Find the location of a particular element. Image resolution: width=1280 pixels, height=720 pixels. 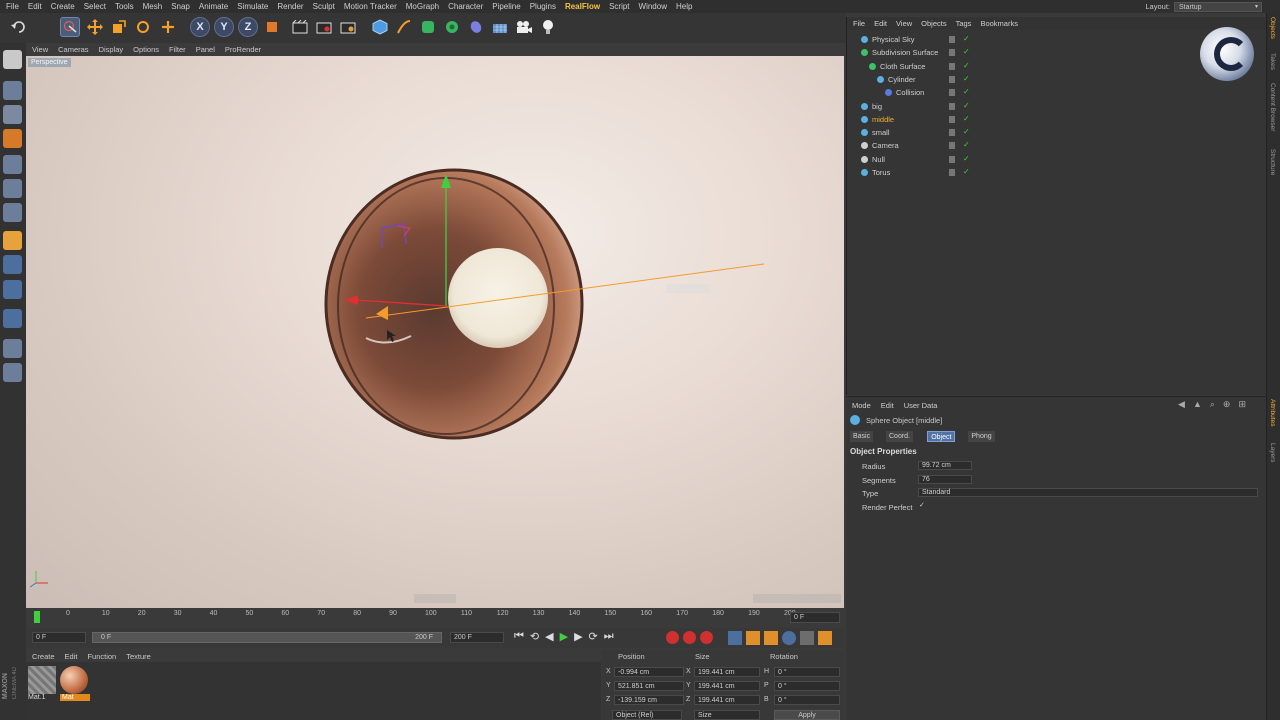

end-frame-field: 200 F is located at coordinates (477, 637).